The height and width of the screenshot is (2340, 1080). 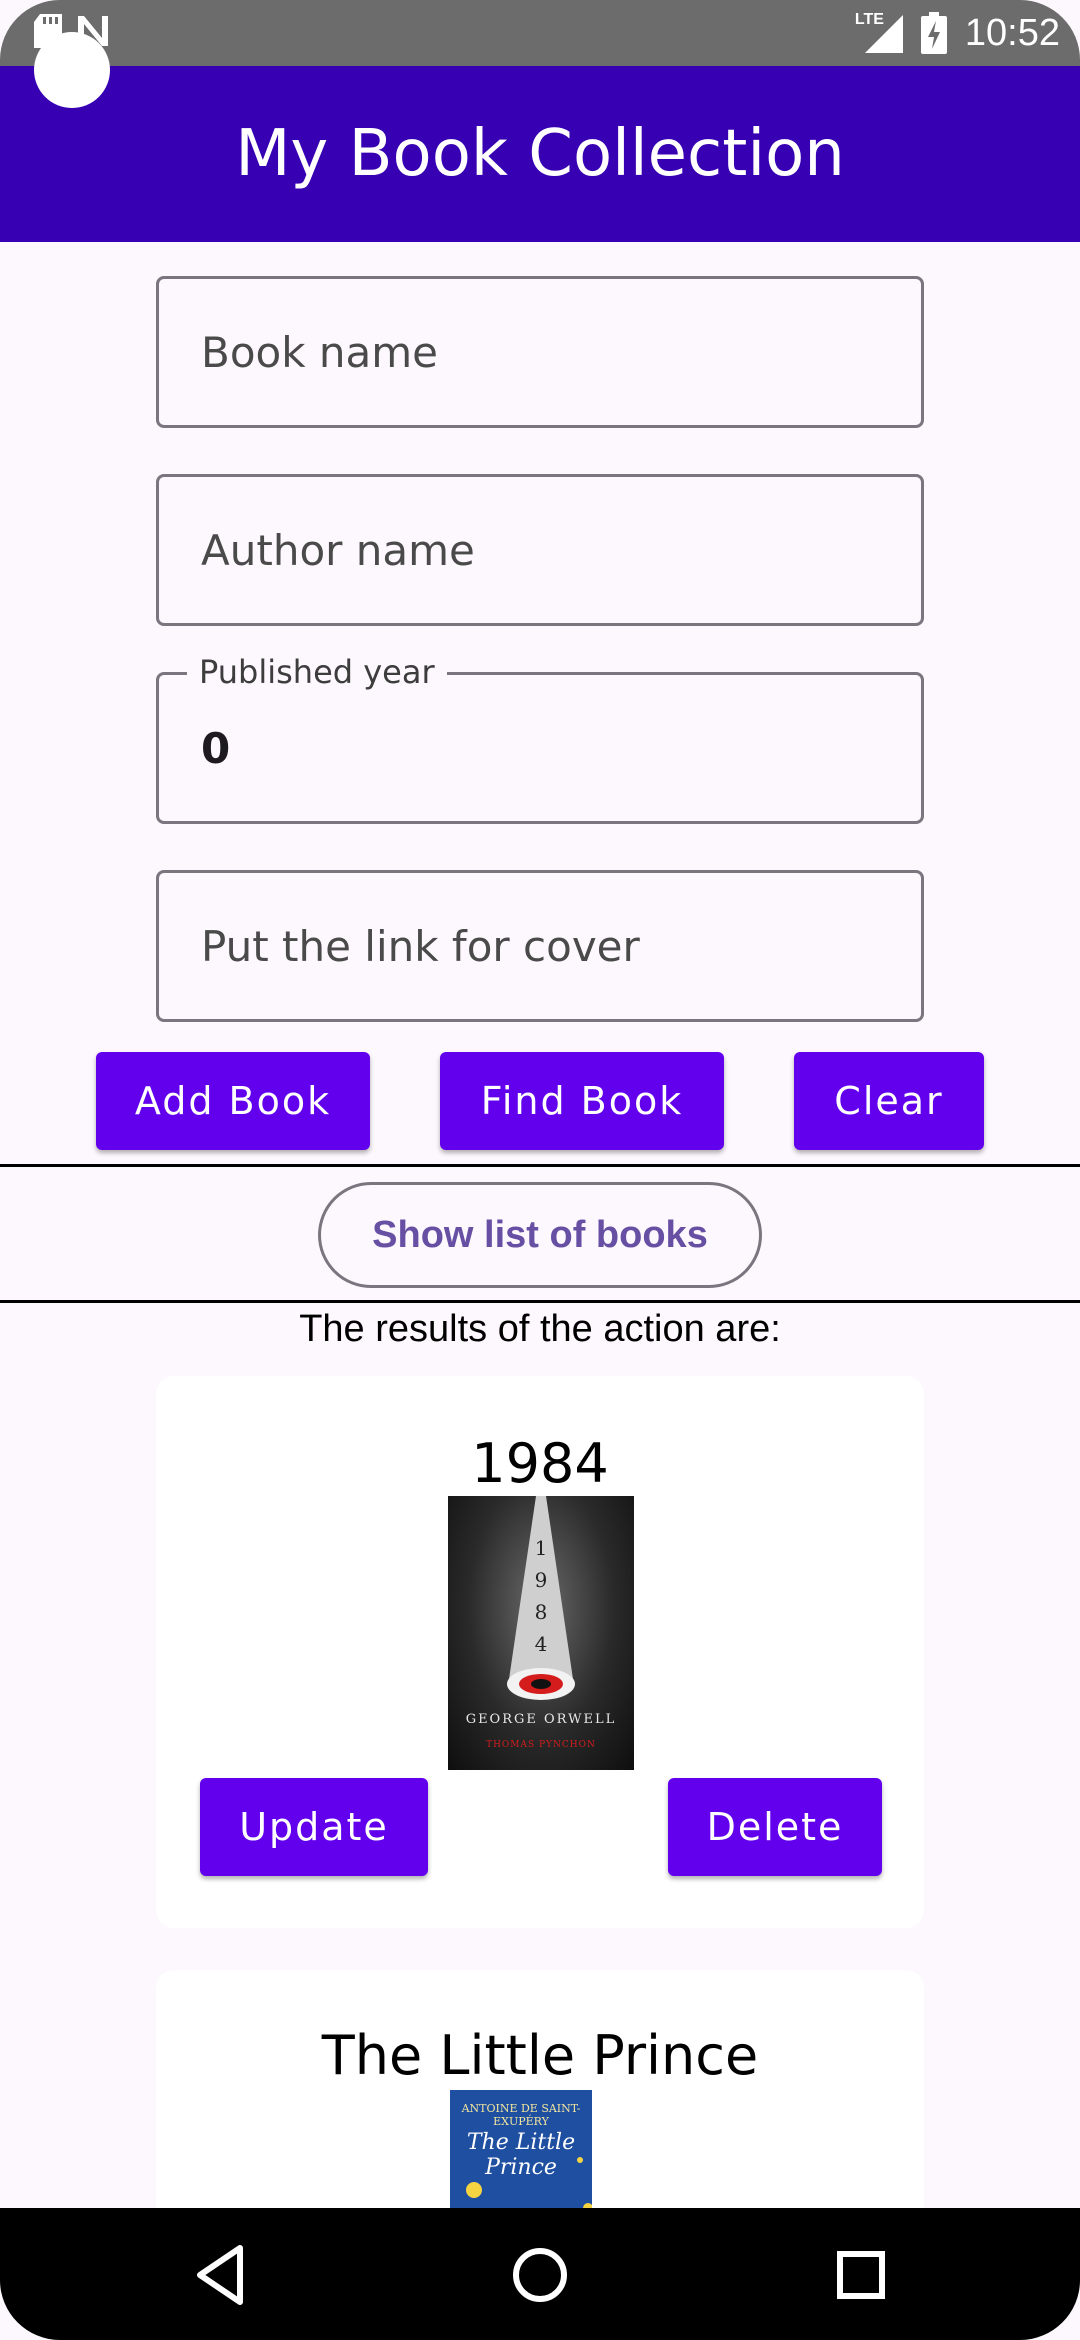 I want to click on app-bar: My Book Collection, so click(x=540, y=154).